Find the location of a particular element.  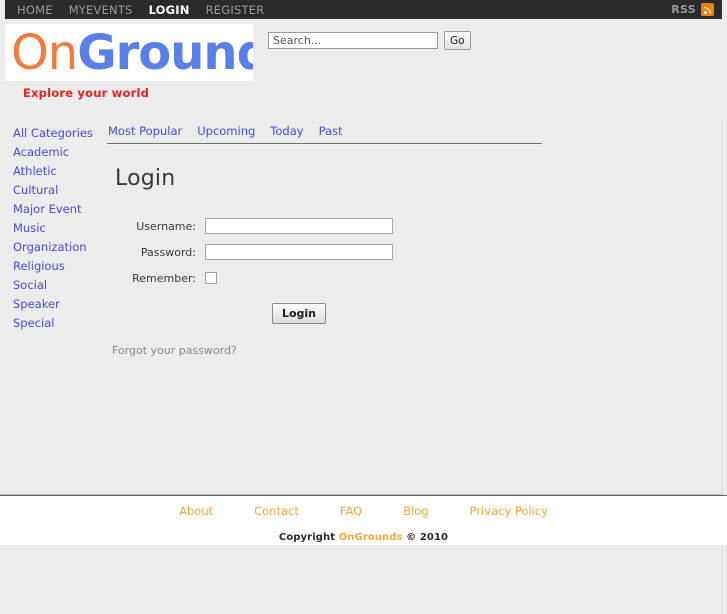

site-logo: OnGrounds is located at coordinates (129, 52).